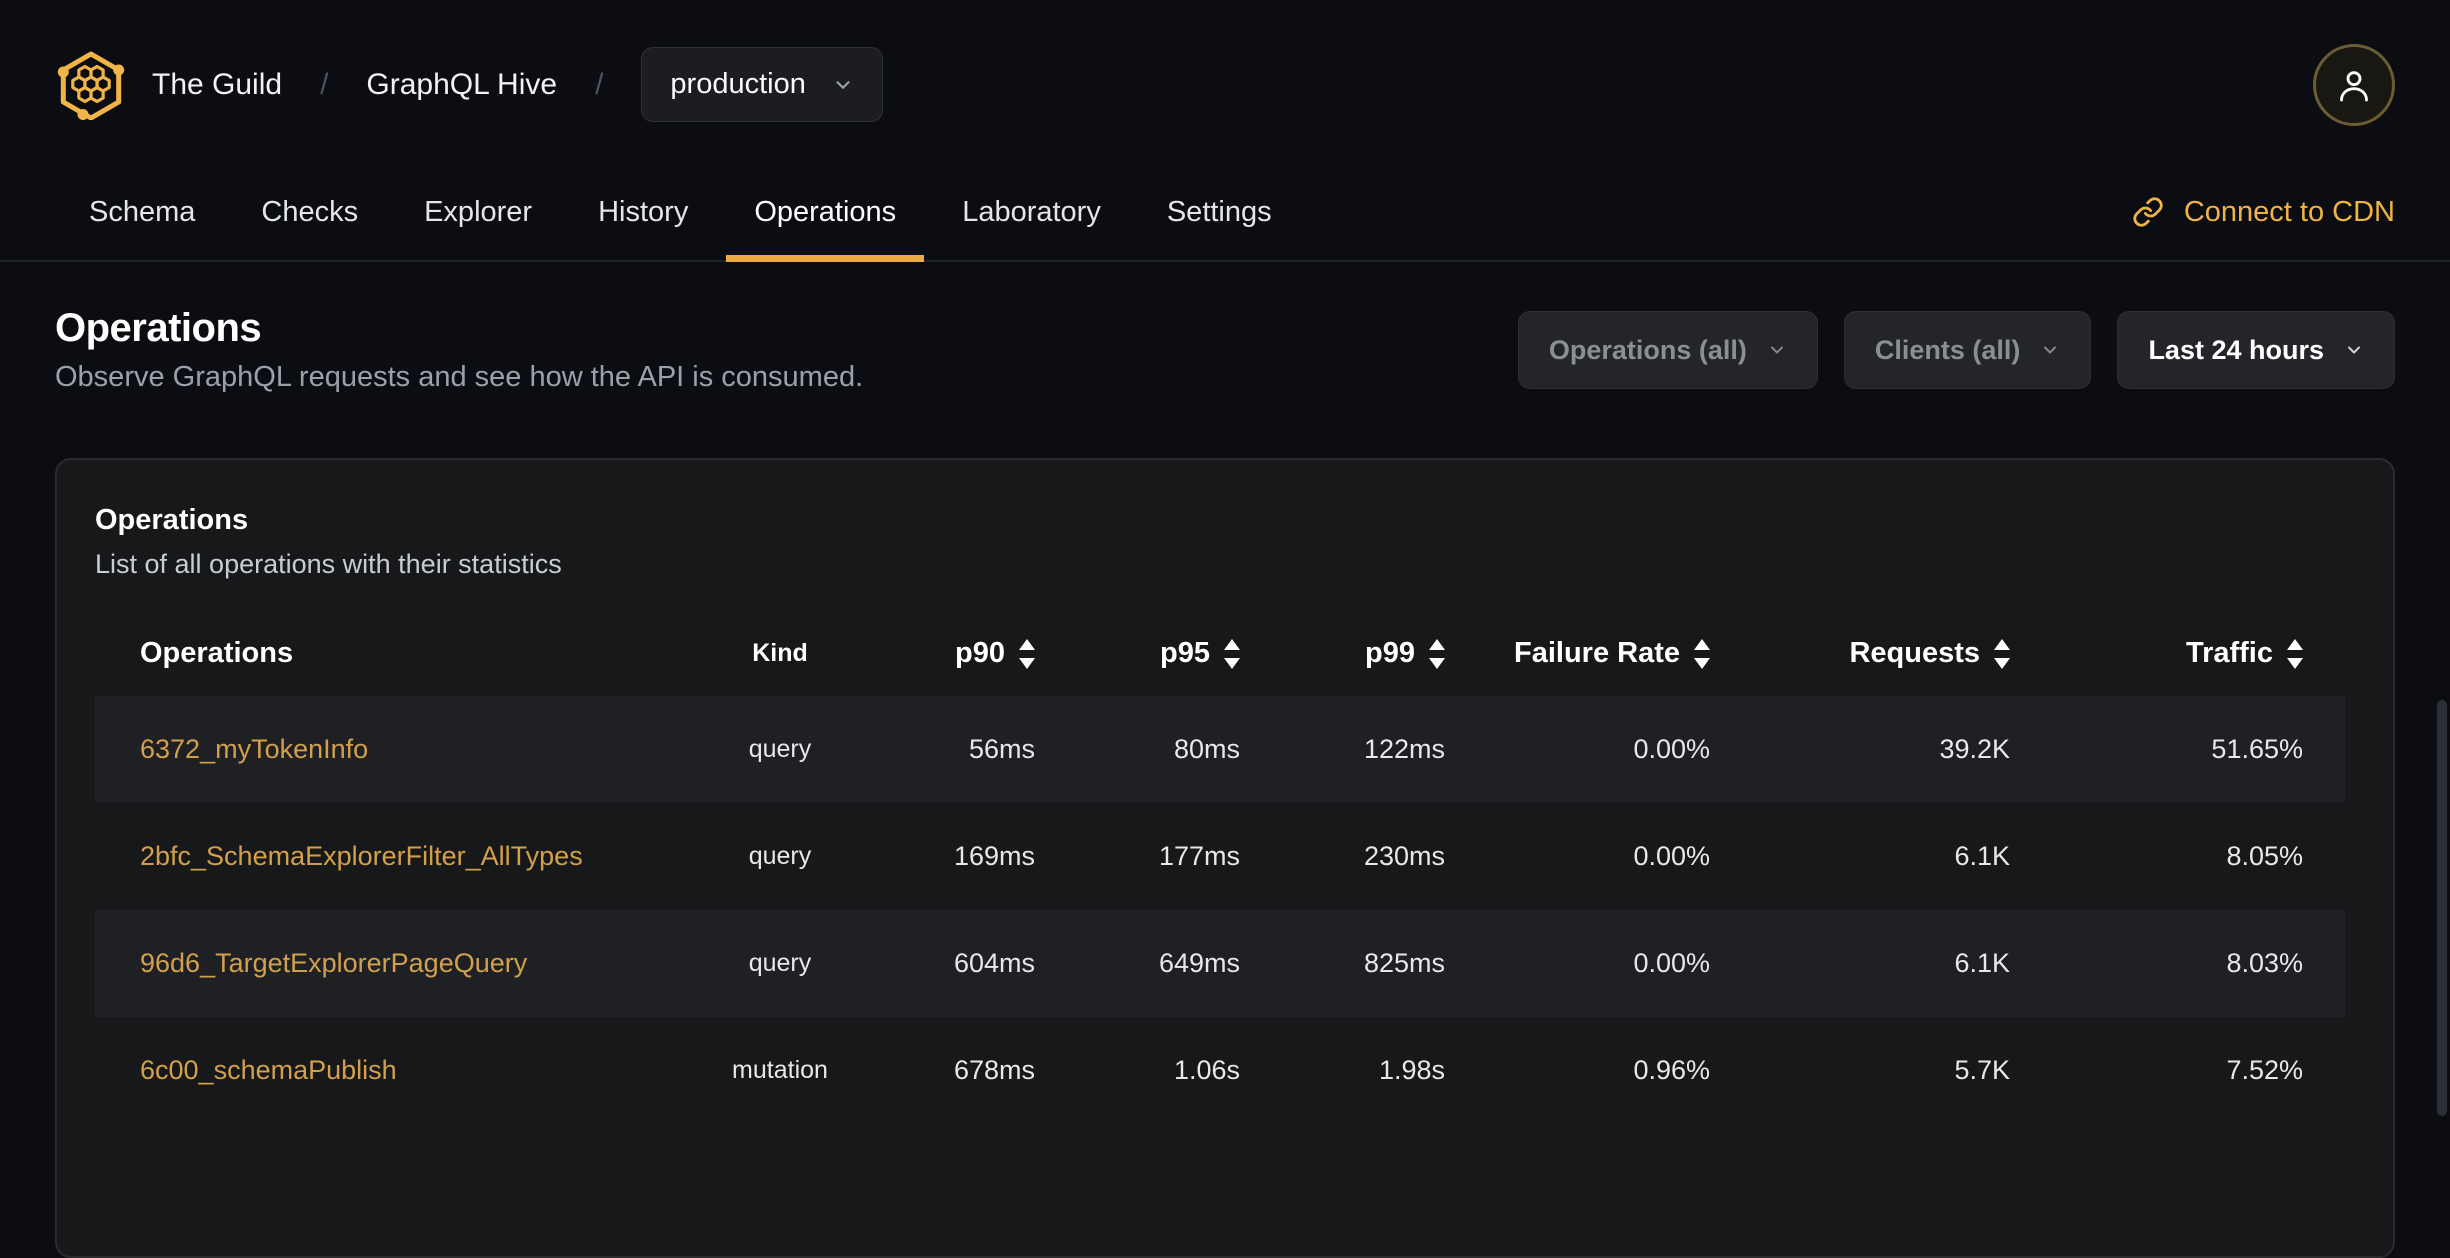 This screenshot has width=2450, height=1258. I want to click on column-header-kind: Kind, so click(780, 652).